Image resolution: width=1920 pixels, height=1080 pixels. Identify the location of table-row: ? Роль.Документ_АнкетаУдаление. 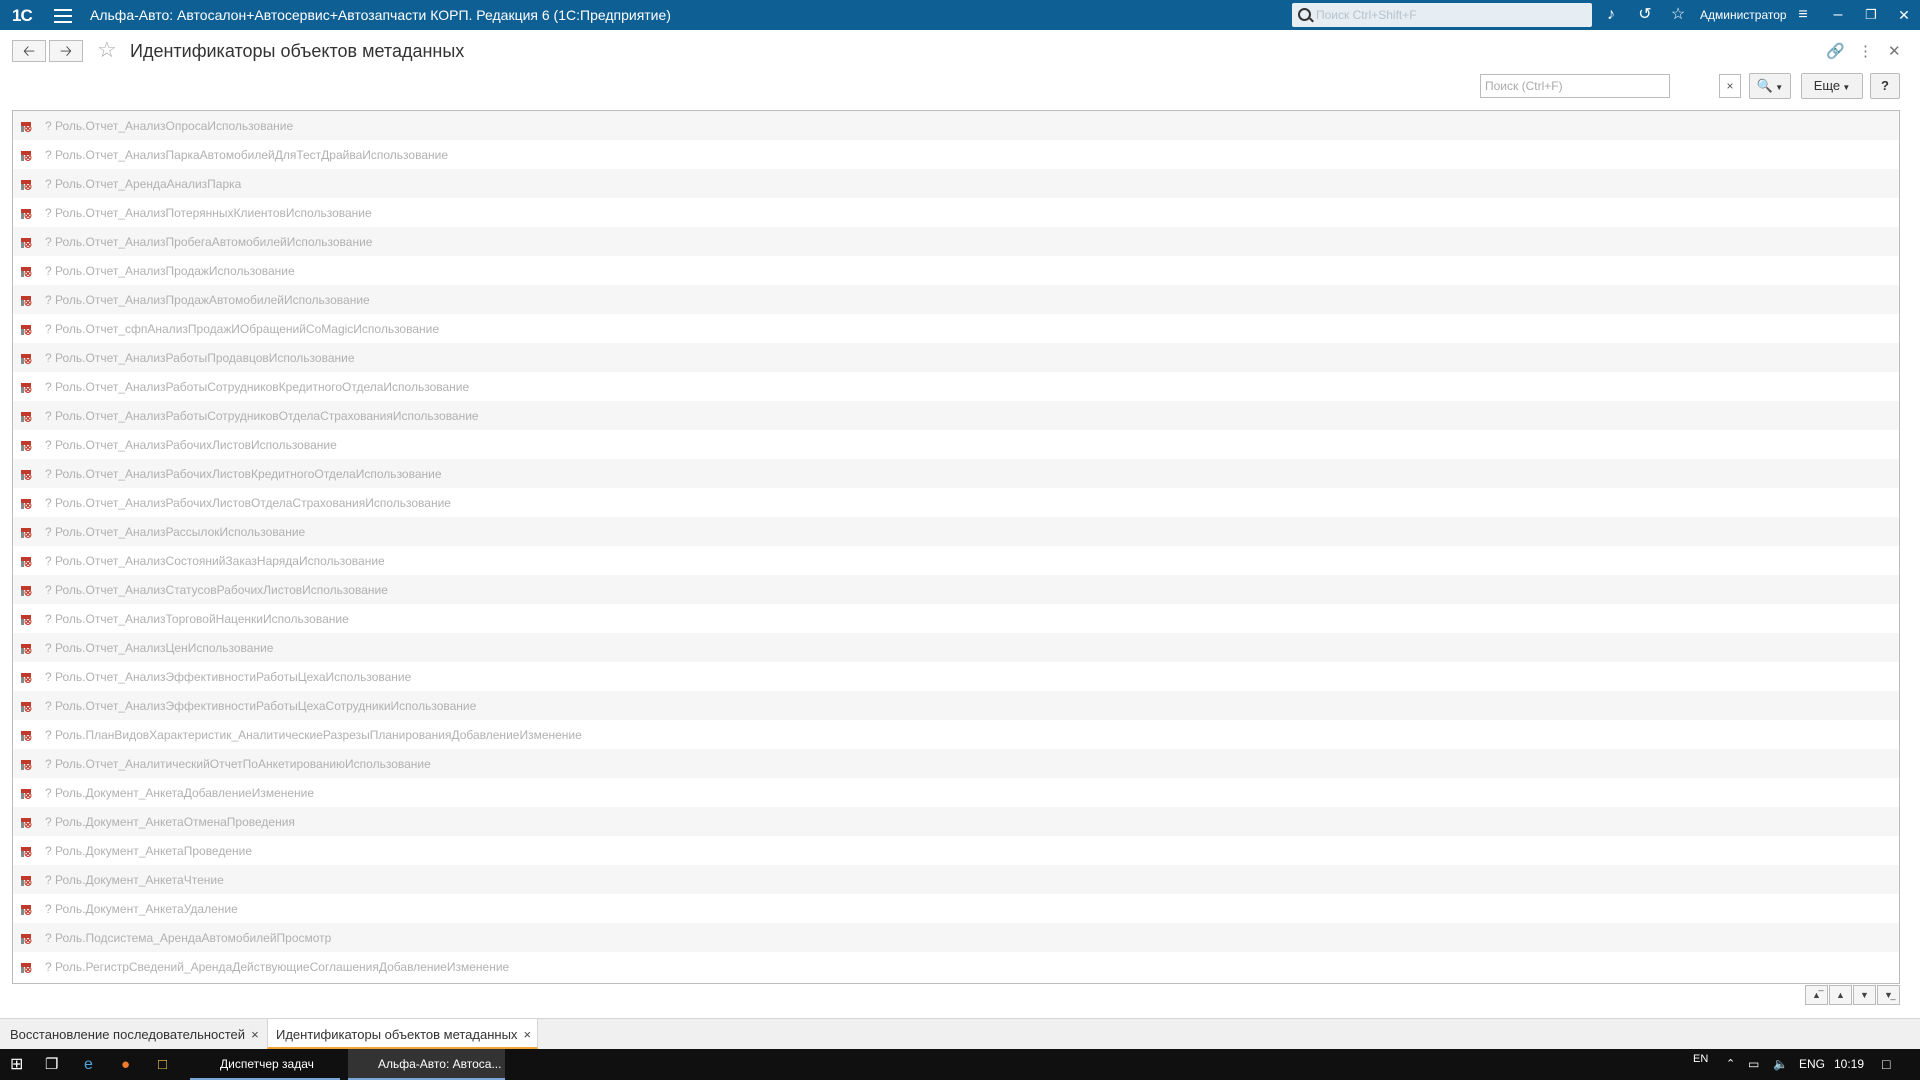
(956, 908).